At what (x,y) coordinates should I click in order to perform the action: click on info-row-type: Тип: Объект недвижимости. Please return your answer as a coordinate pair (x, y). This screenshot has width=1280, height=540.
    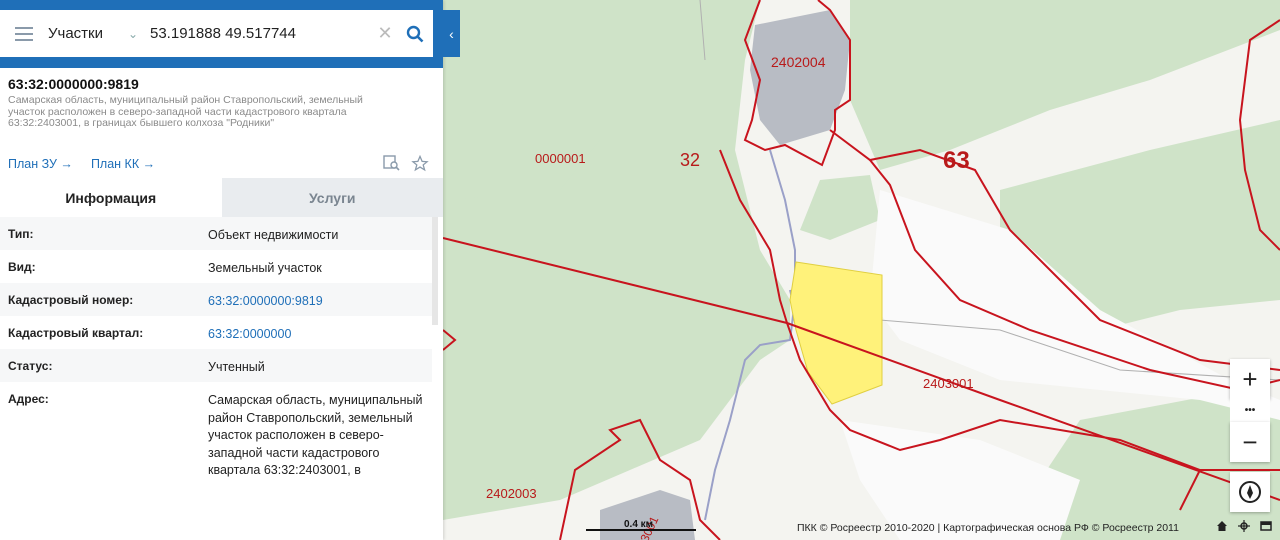
    Looking at the image, I should click on (216, 233).